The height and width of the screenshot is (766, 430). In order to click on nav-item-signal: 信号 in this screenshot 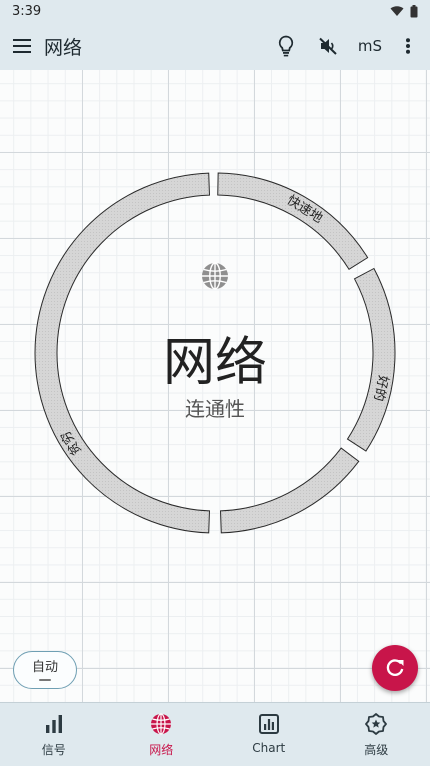, I will do `click(54, 734)`.